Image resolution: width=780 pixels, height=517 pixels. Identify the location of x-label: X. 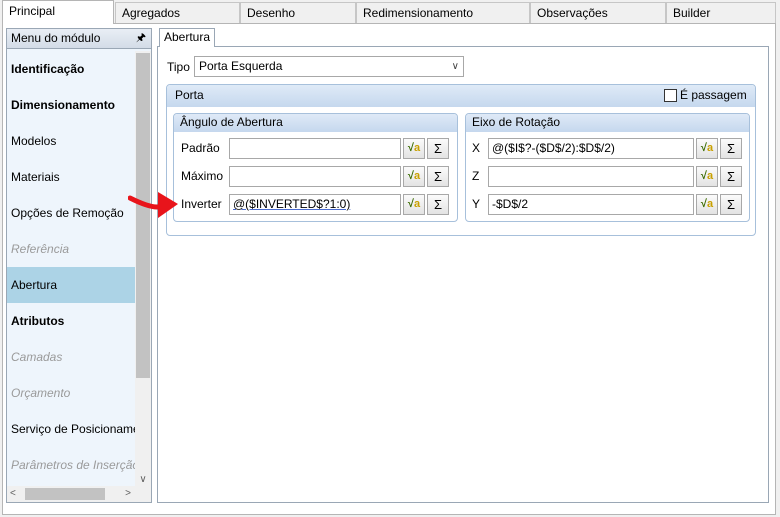
(476, 148).